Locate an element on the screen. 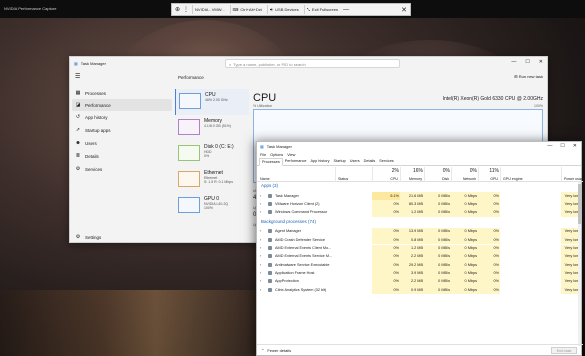 This screenshot has width=585, height=356. keyboard-icon: ⌨ is located at coordinates (235, 9).